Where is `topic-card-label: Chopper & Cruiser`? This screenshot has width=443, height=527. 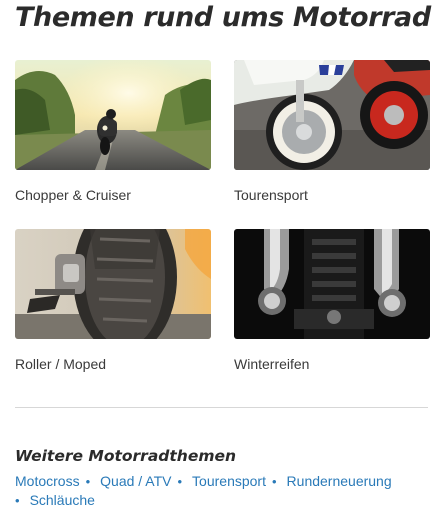
topic-card-label: Chopper & Cruiser is located at coordinates (73, 195).